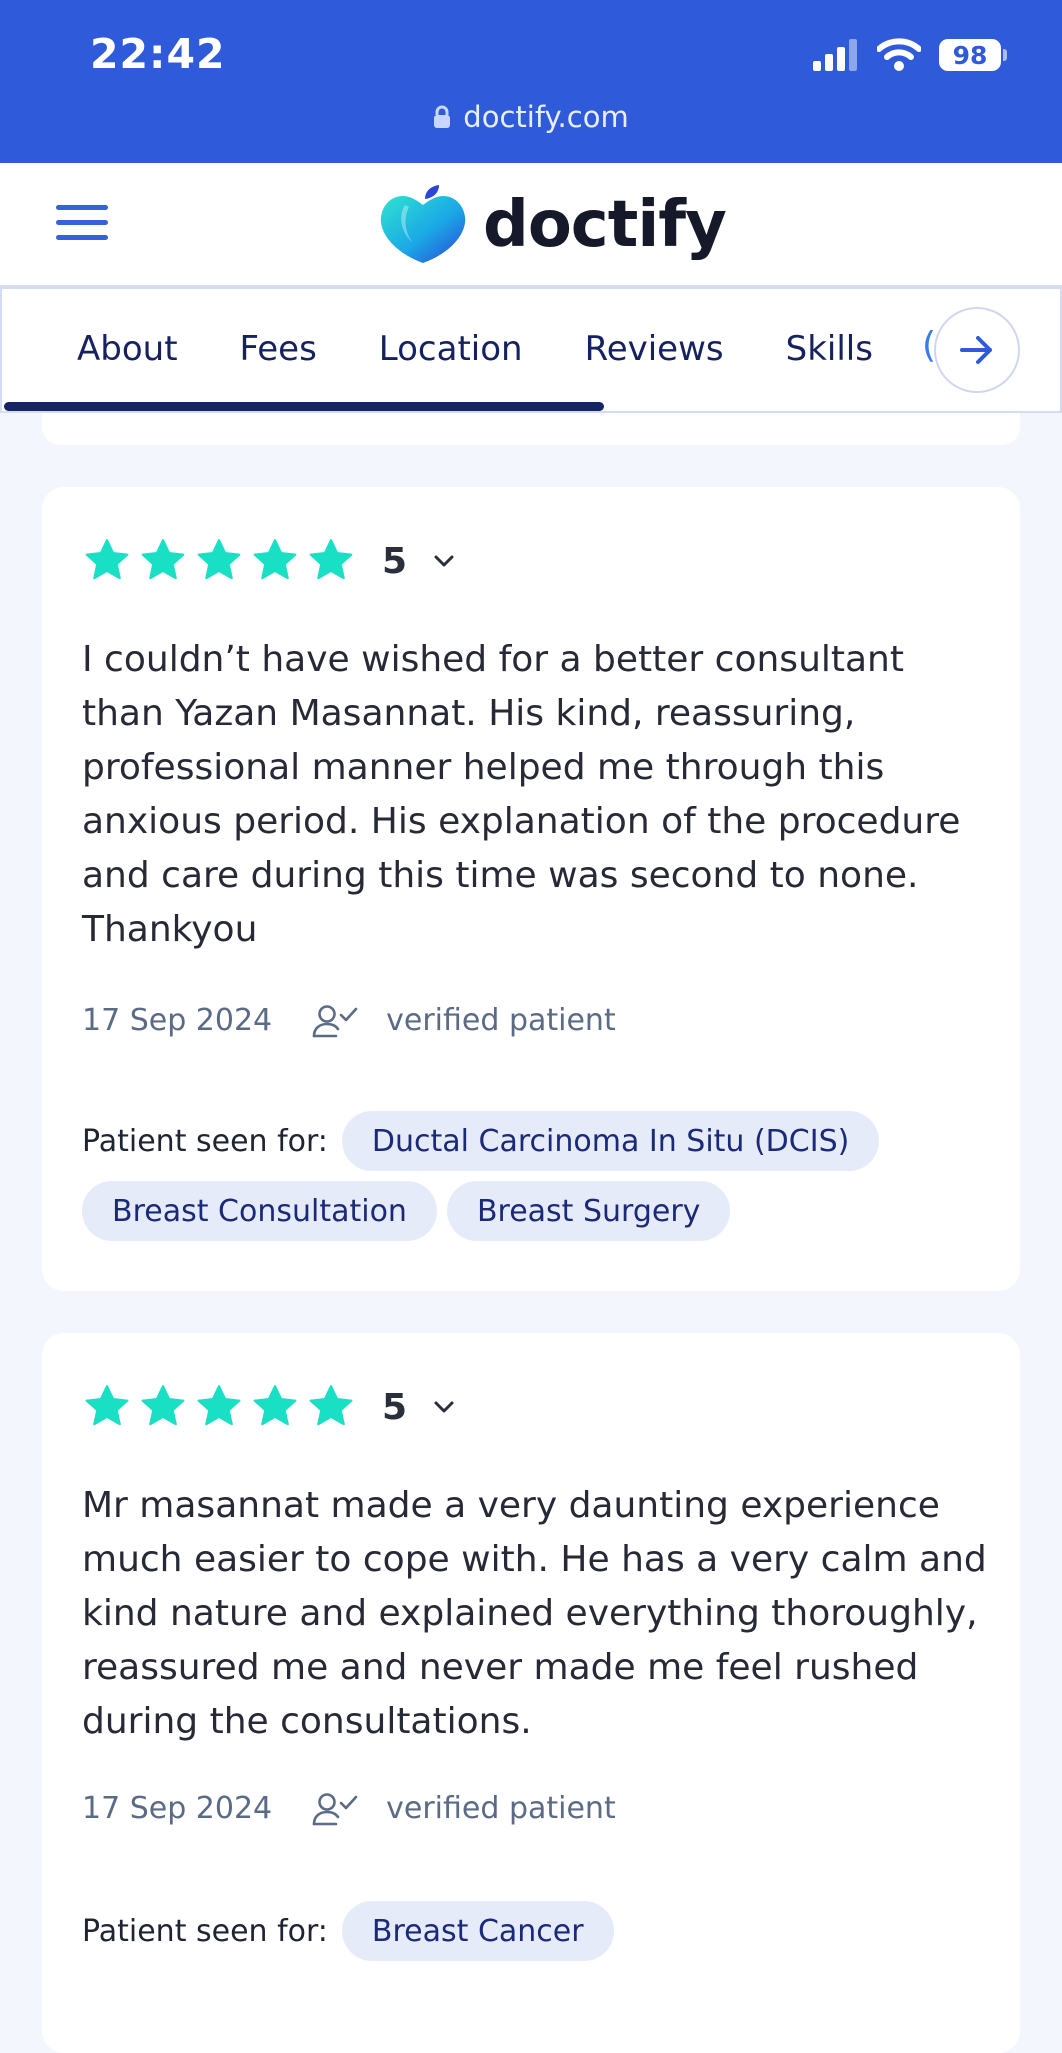 The width and height of the screenshot is (1062, 2053). What do you see at coordinates (477, 1931) in the screenshot?
I see `condition-chip: Breast Cancer` at bounding box center [477, 1931].